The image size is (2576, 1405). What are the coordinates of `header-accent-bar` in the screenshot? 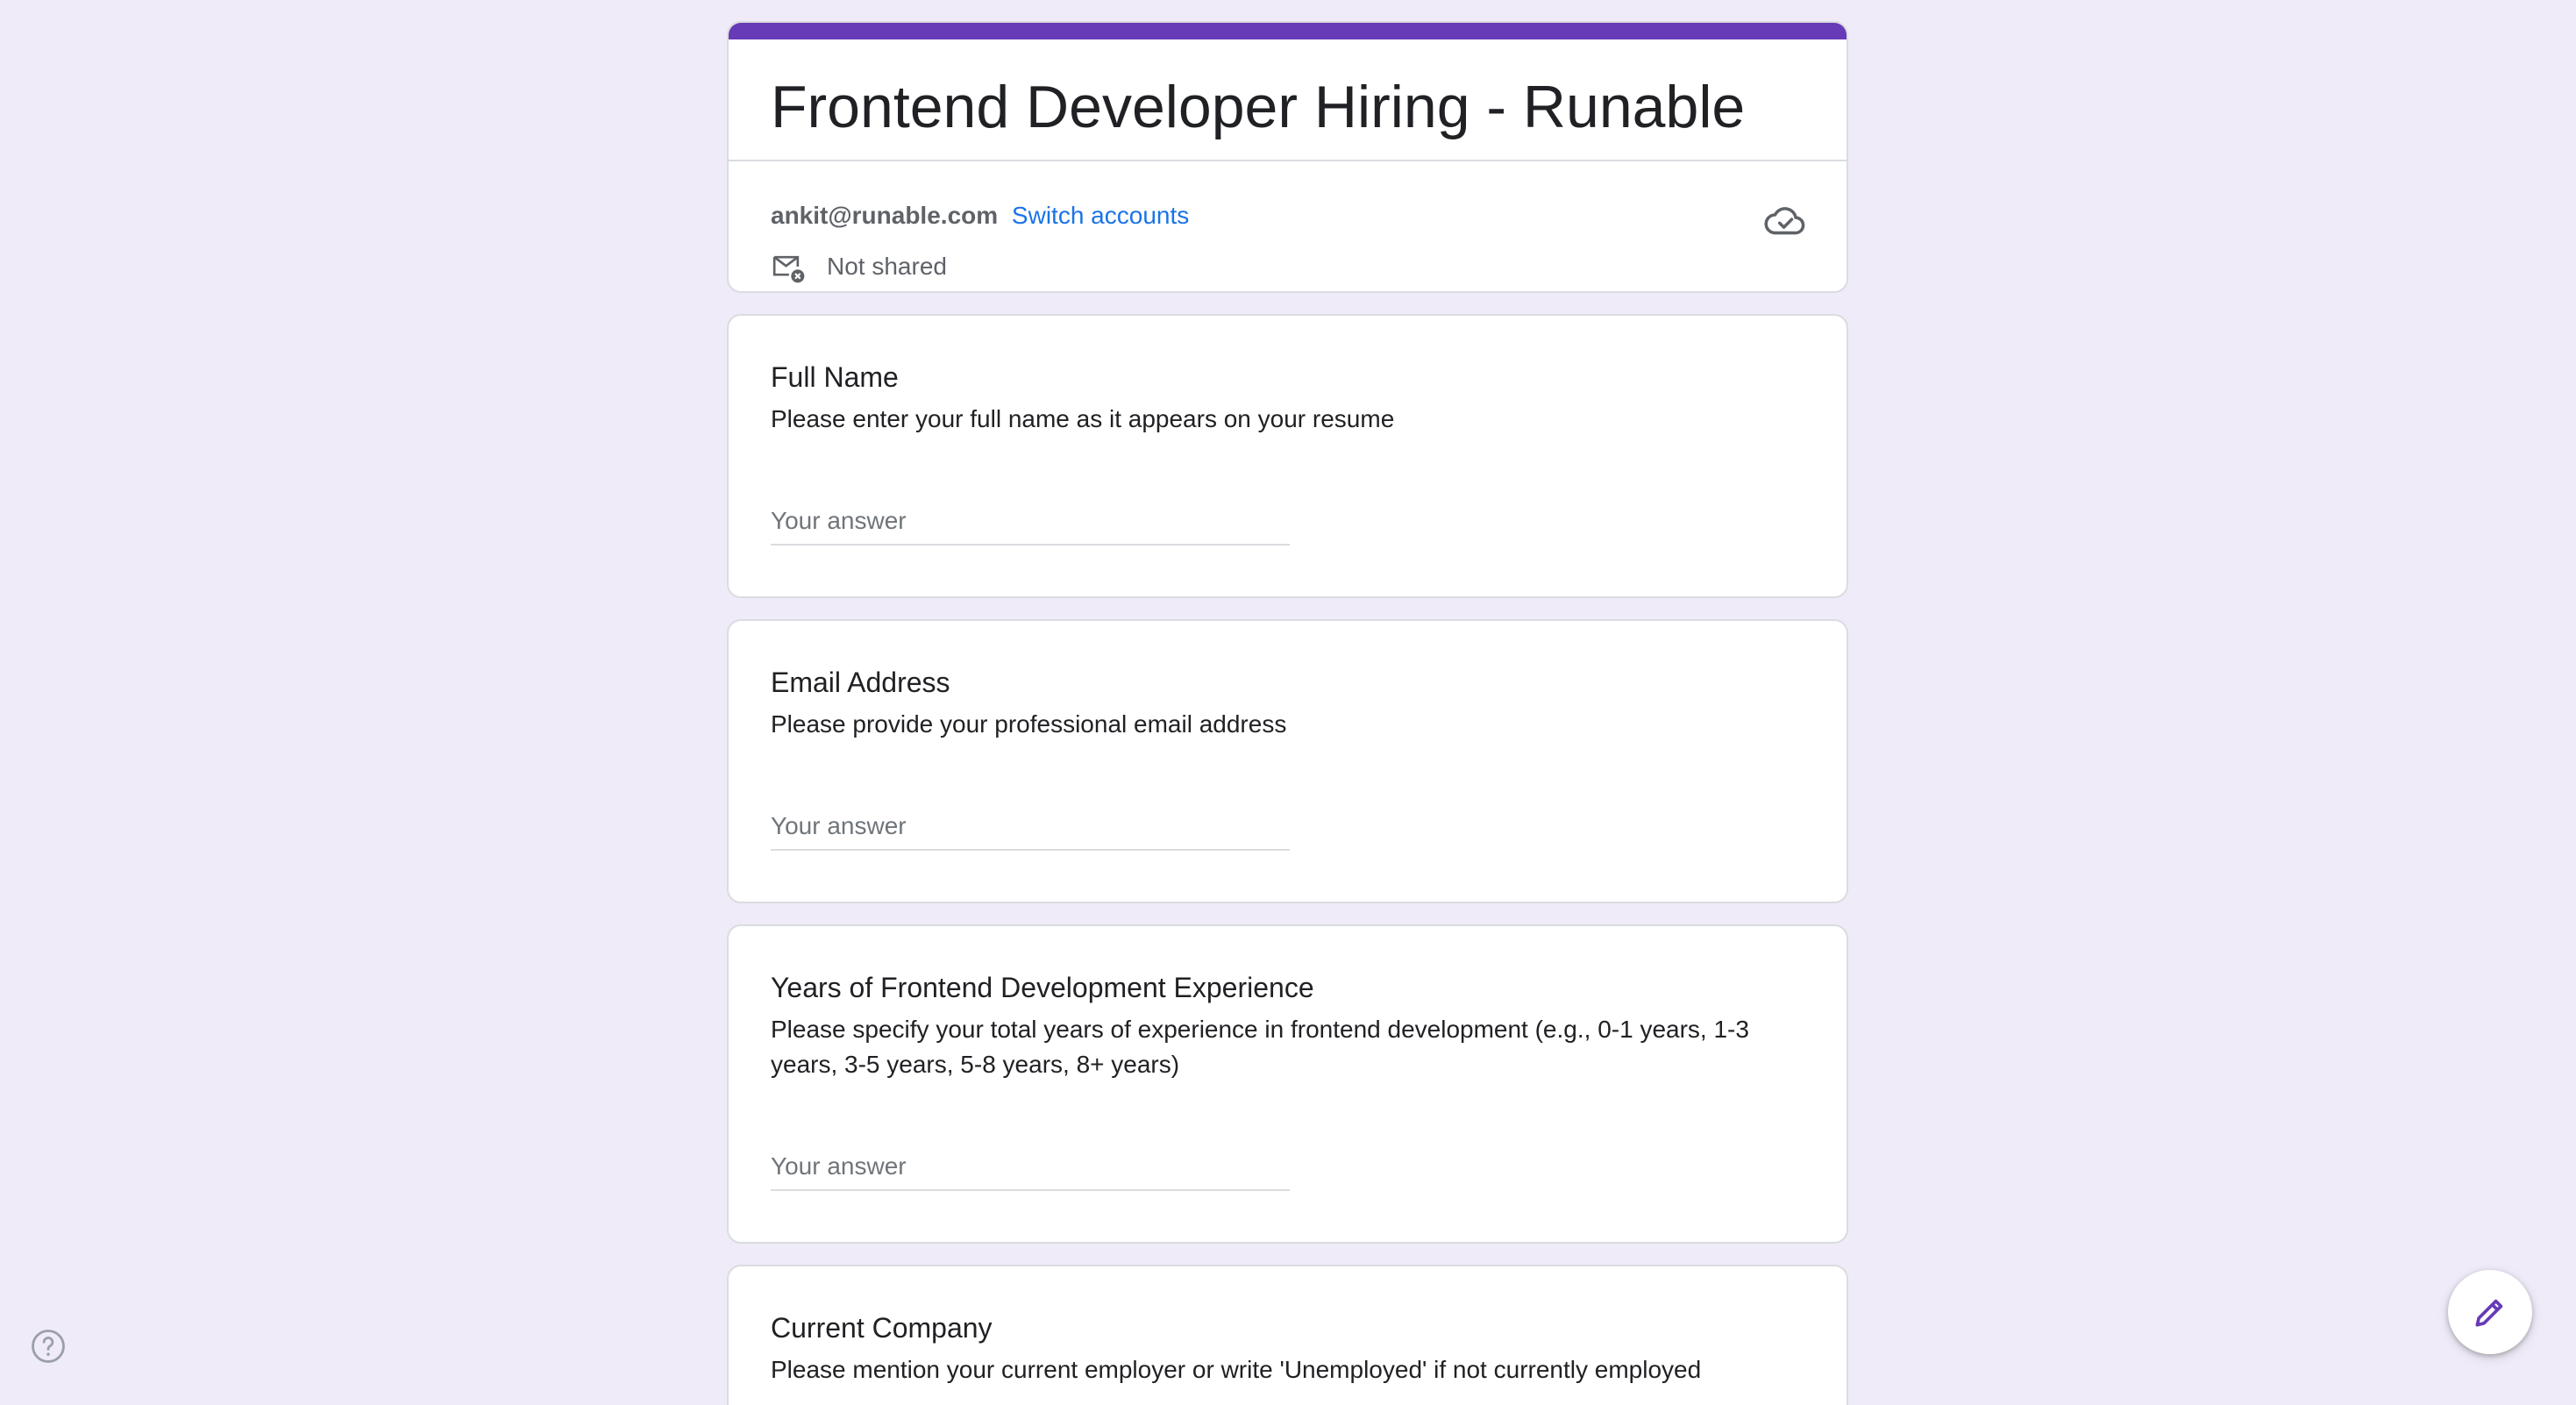 It's located at (1288, 31).